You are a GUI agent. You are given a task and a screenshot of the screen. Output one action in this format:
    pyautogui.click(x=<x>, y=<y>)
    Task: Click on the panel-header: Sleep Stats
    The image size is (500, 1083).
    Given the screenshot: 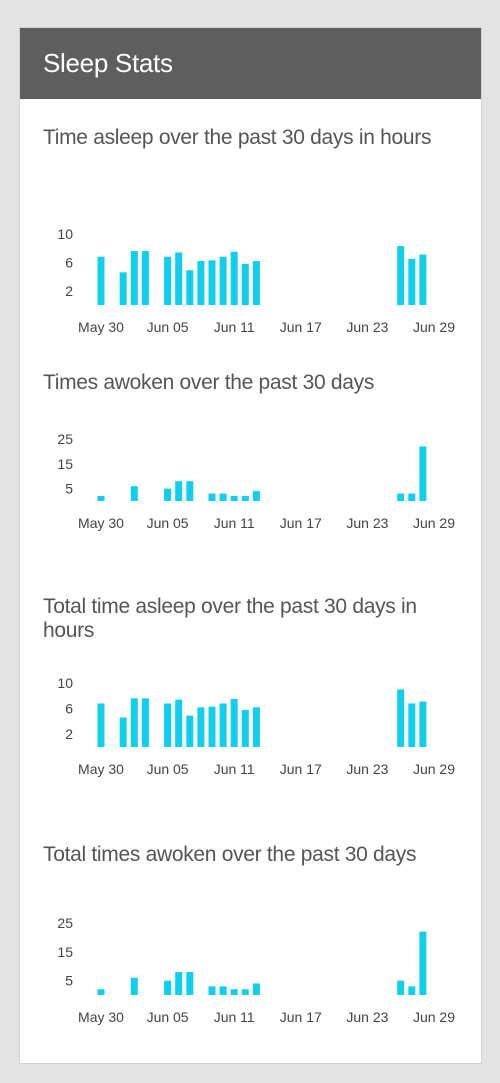 What is the action you would take?
    pyautogui.click(x=250, y=63)
    